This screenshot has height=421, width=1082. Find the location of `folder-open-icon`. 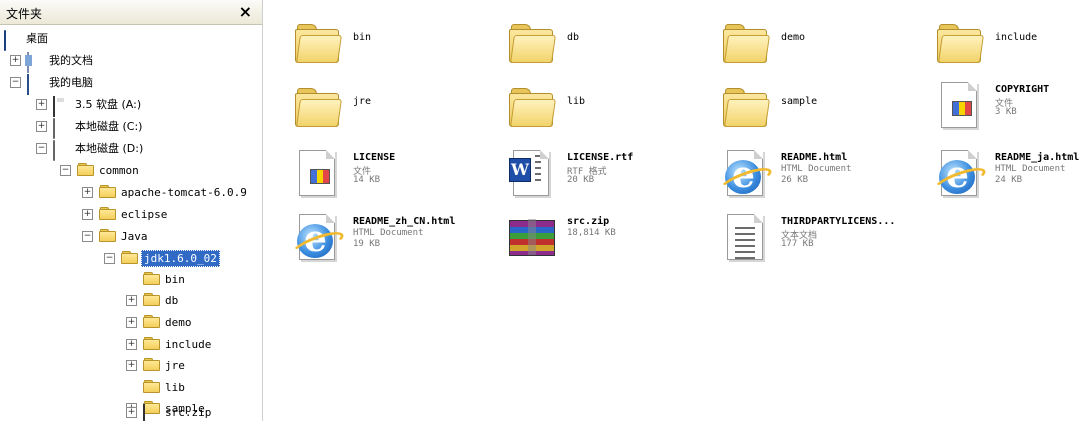

folder-open-icon is located at coordinates (129, 258).